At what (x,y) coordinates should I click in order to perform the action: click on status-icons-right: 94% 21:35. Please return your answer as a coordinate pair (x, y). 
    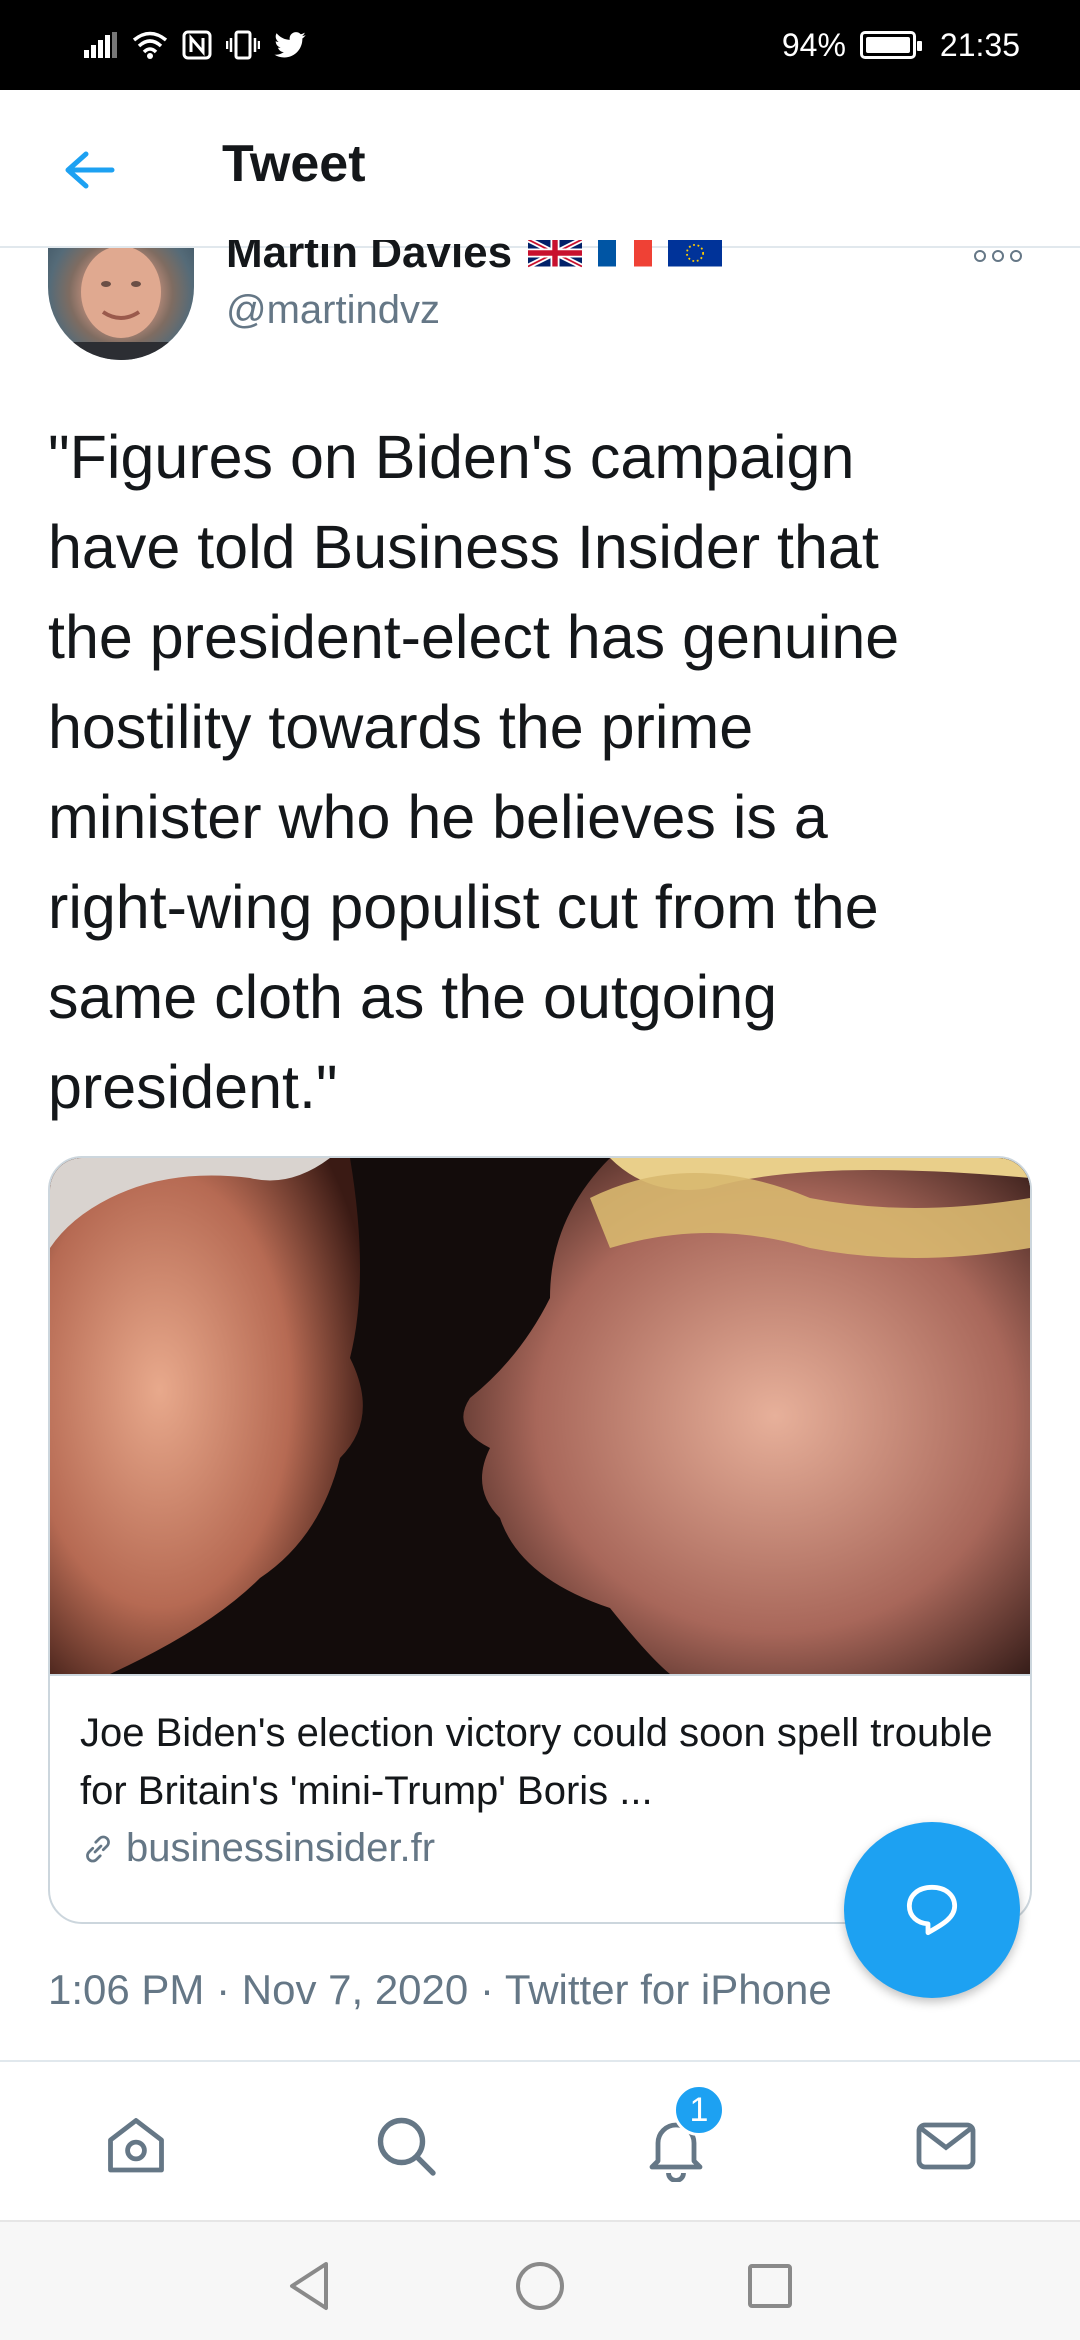
    Looking at the image, I should click on (901, 45).